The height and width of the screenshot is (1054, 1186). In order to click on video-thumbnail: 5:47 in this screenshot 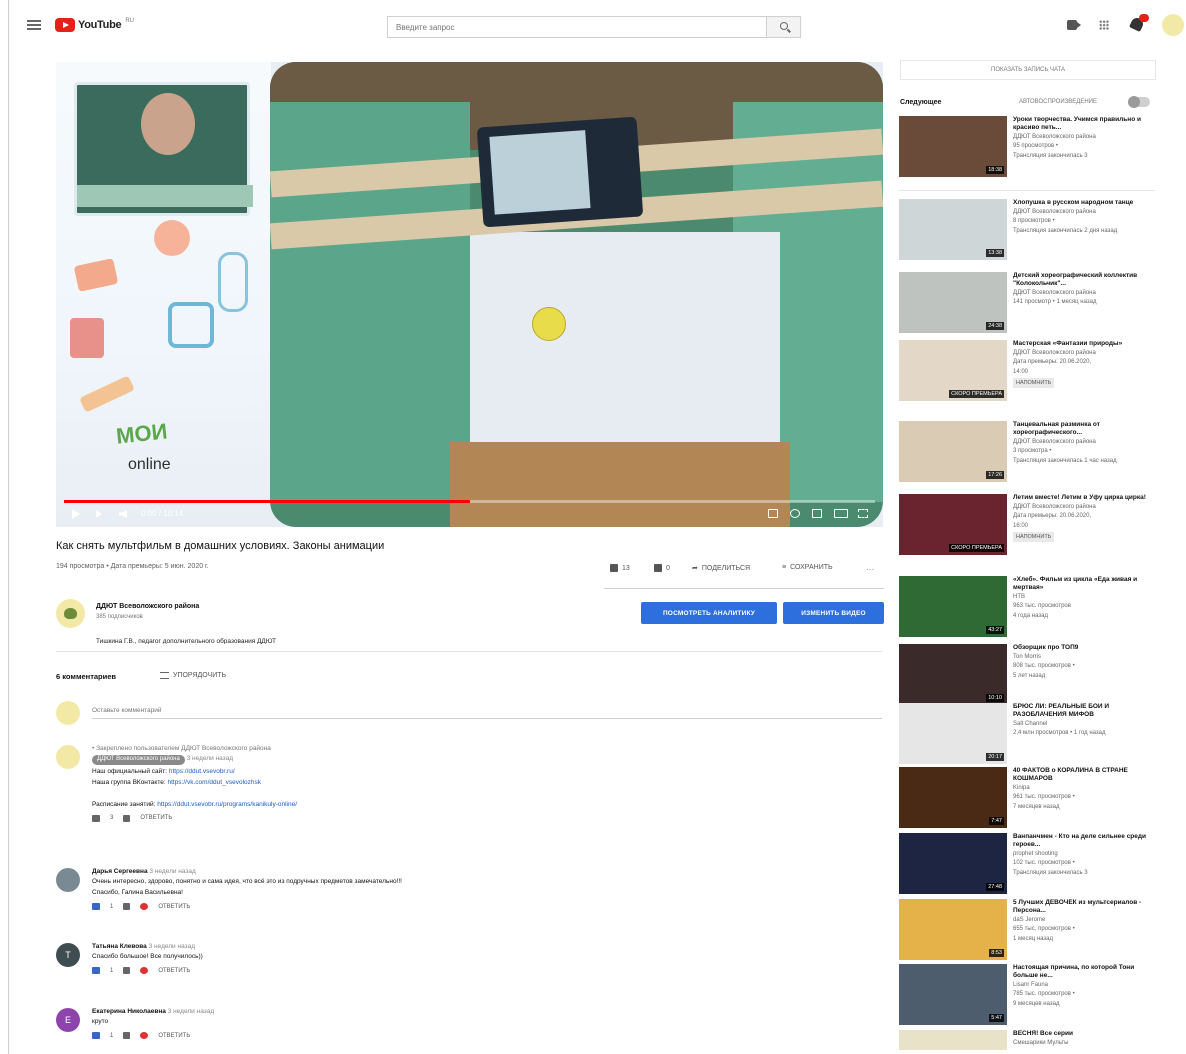, I will do `click(953, 994)`.